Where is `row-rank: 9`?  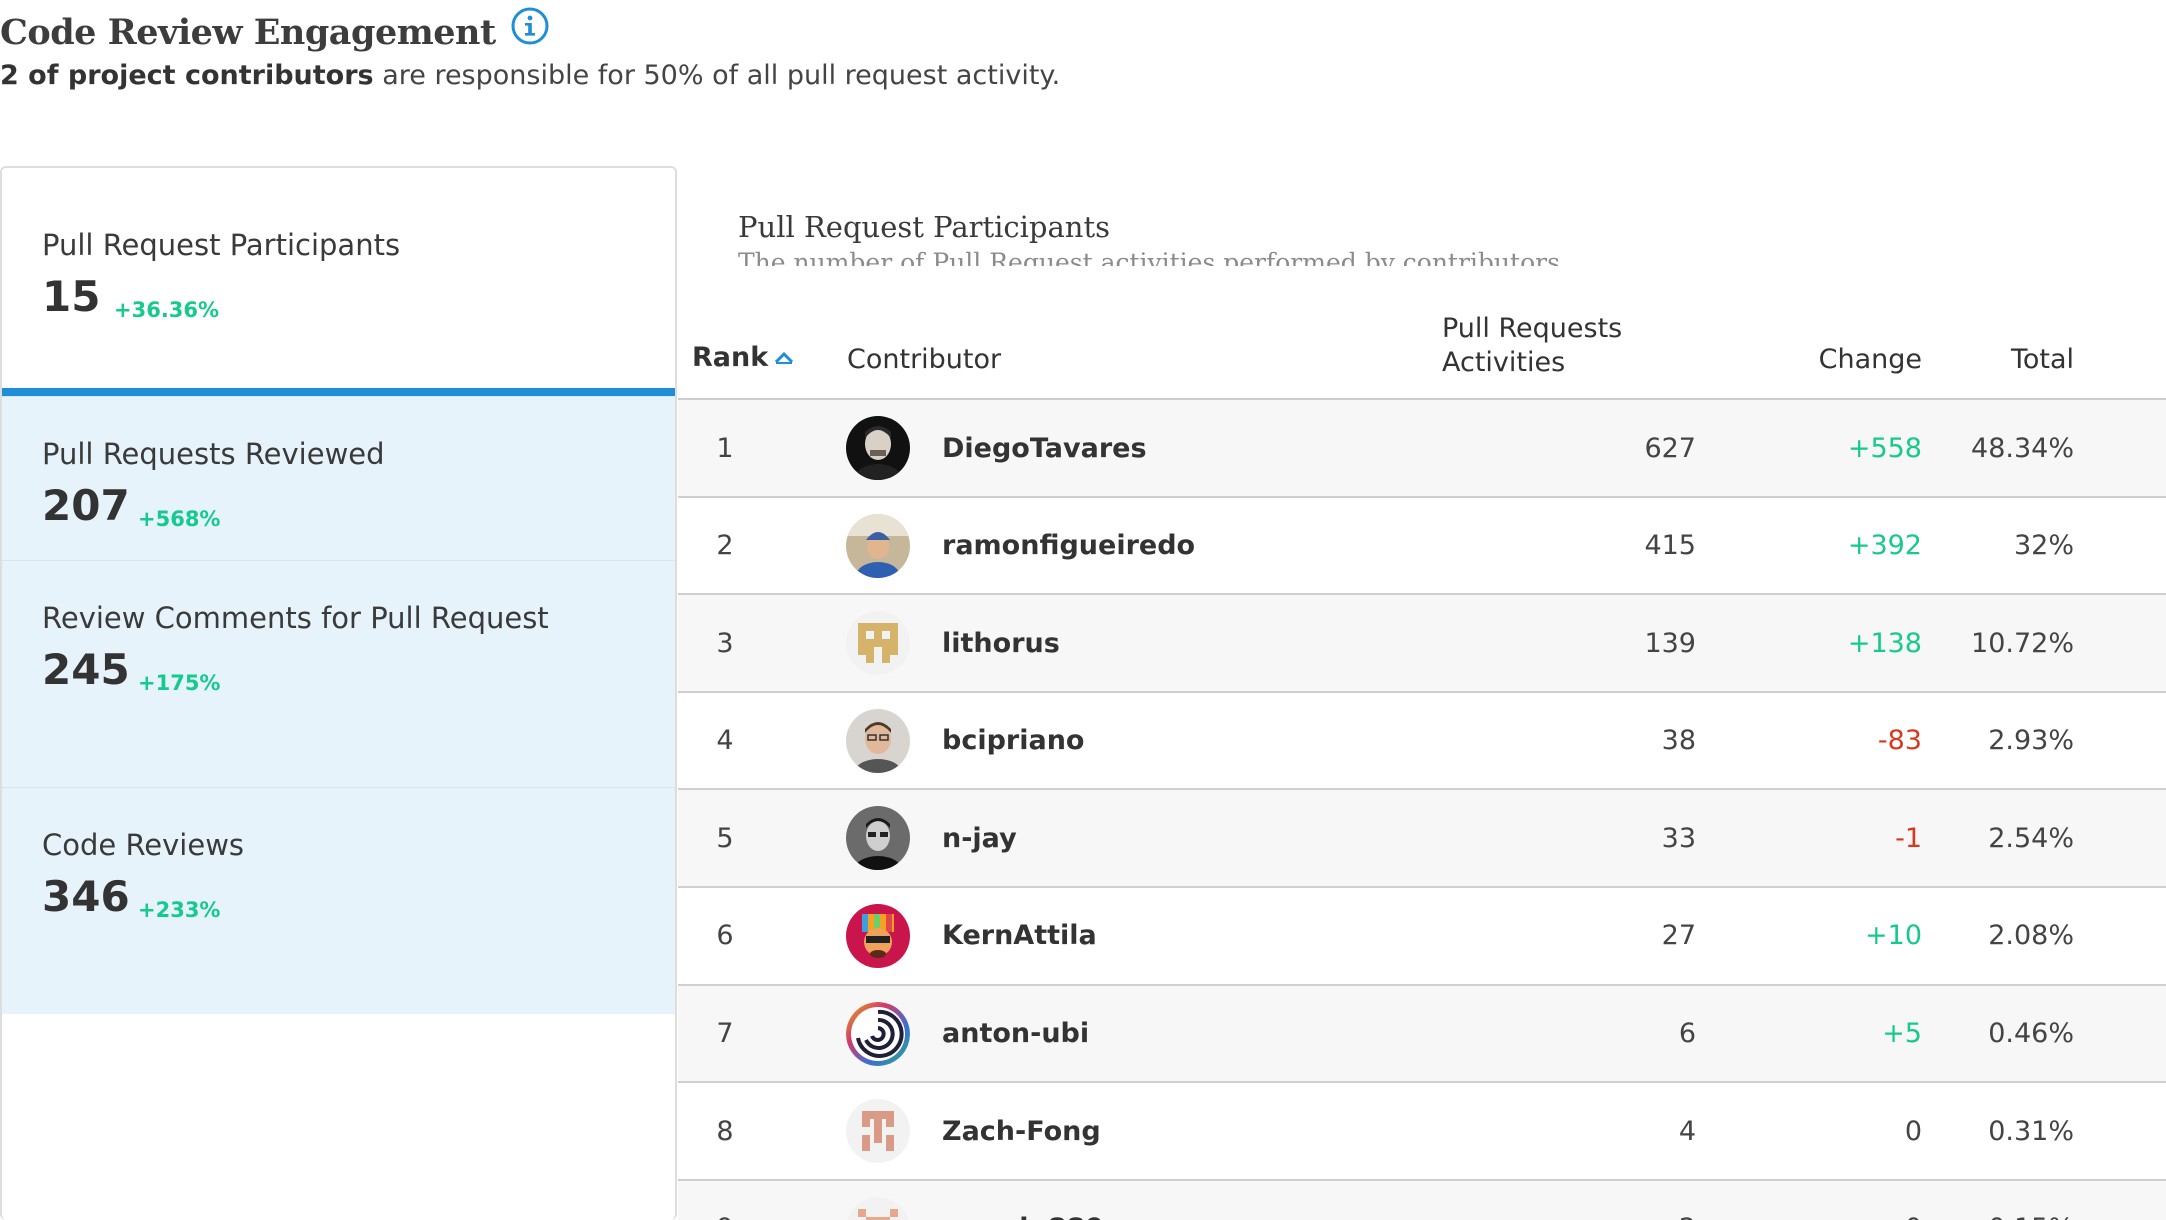
row-rank: 9 is located at coordinates (725, 1200).